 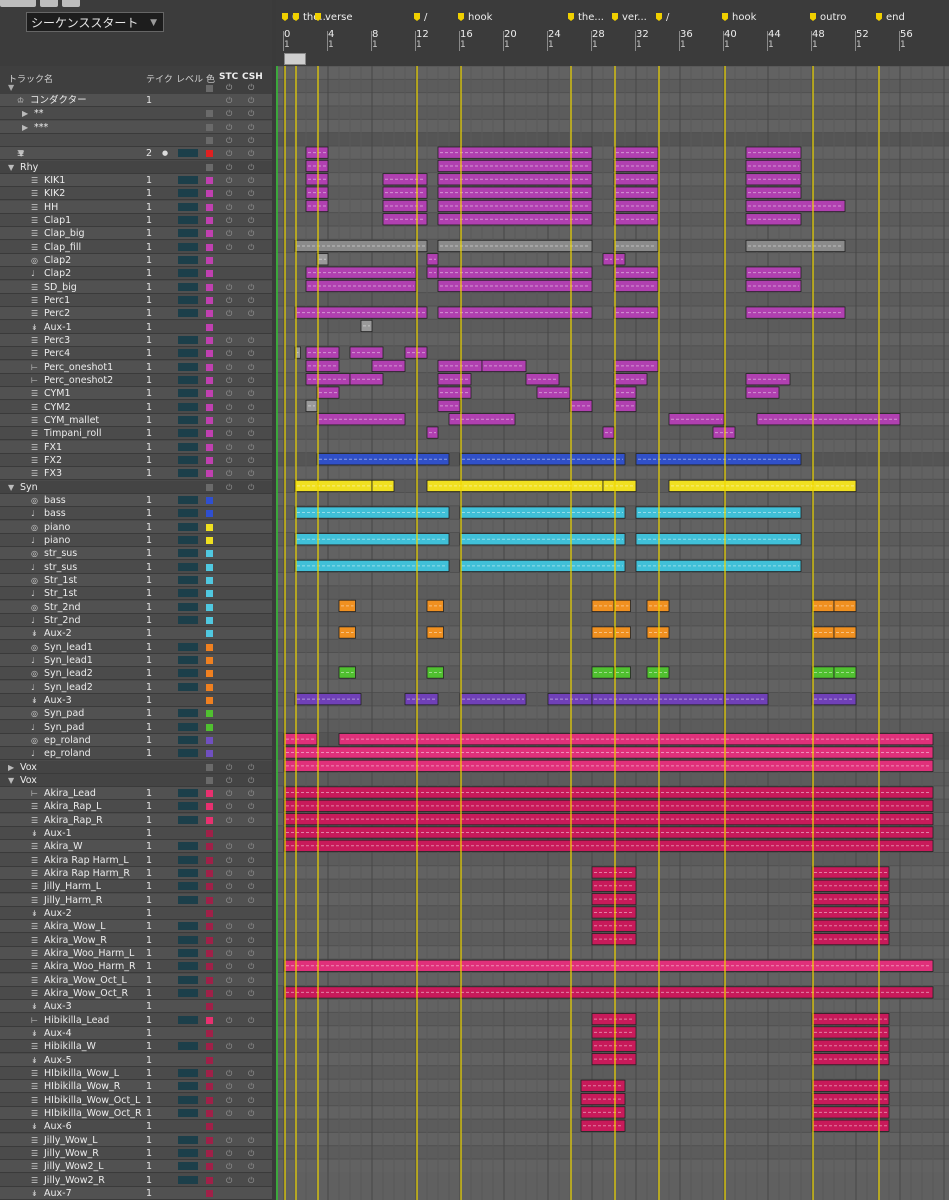 I want to click on track-row: ☰ Akira_Woo_Harm_L 1 ⏻ ⏻, so click(x=136, y=954).